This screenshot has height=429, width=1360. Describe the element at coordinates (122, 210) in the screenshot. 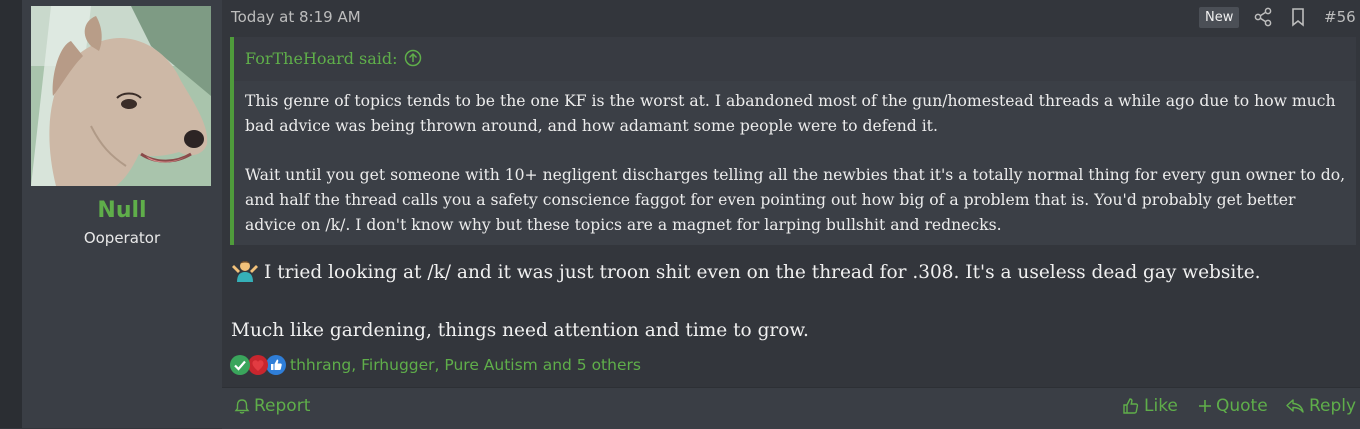

I see `username: Null` at that location.